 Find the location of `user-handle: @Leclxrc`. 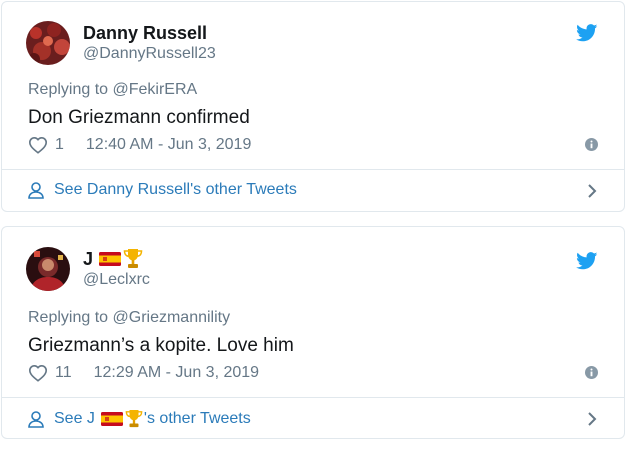

user-handle: @Leclxrc is located at coordinates (116, 280).